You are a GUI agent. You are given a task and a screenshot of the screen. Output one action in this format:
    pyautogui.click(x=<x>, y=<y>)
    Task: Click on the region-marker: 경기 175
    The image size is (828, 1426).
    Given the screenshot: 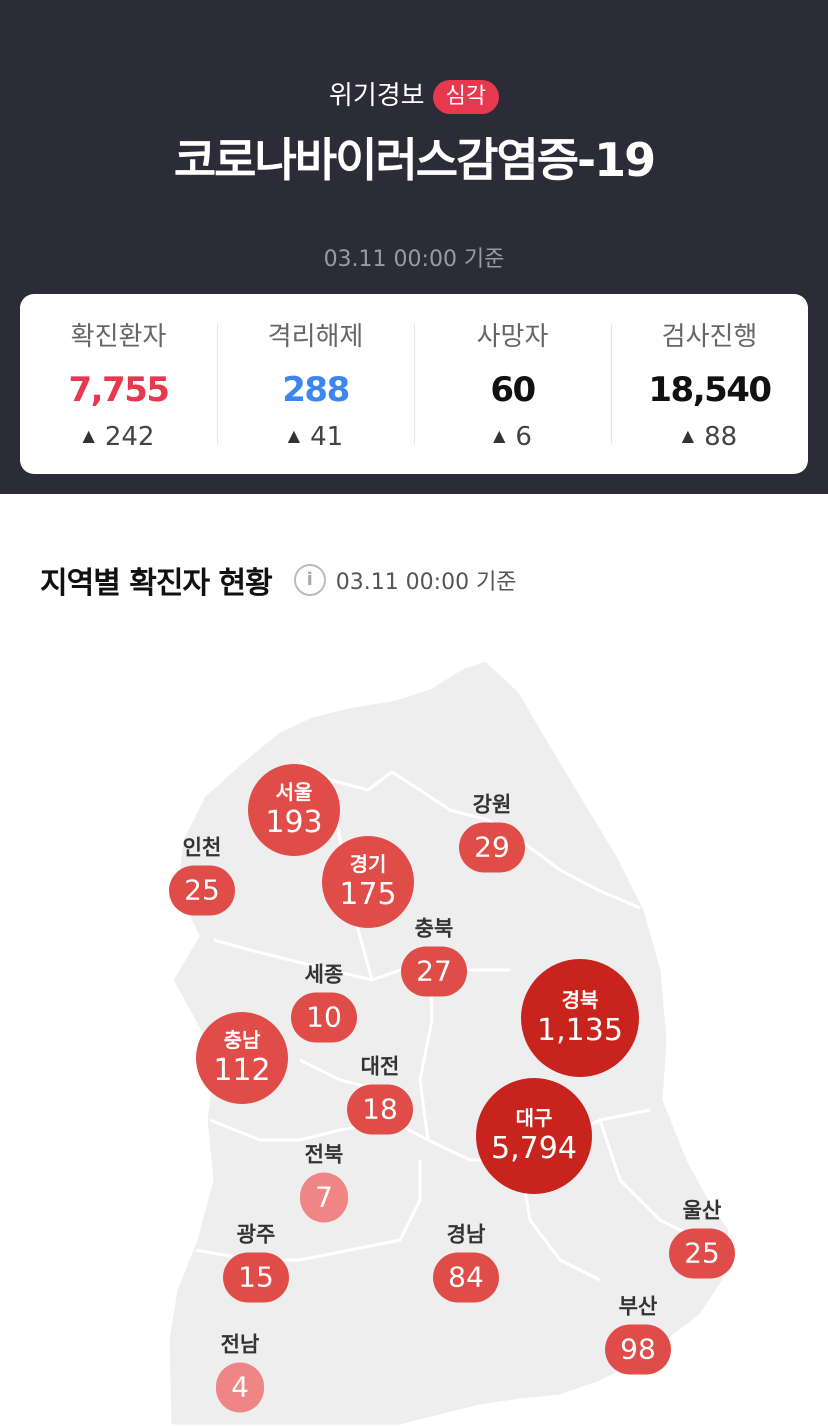 What is the action you would take?
    pyautogui.click(x=368, y=882)
    